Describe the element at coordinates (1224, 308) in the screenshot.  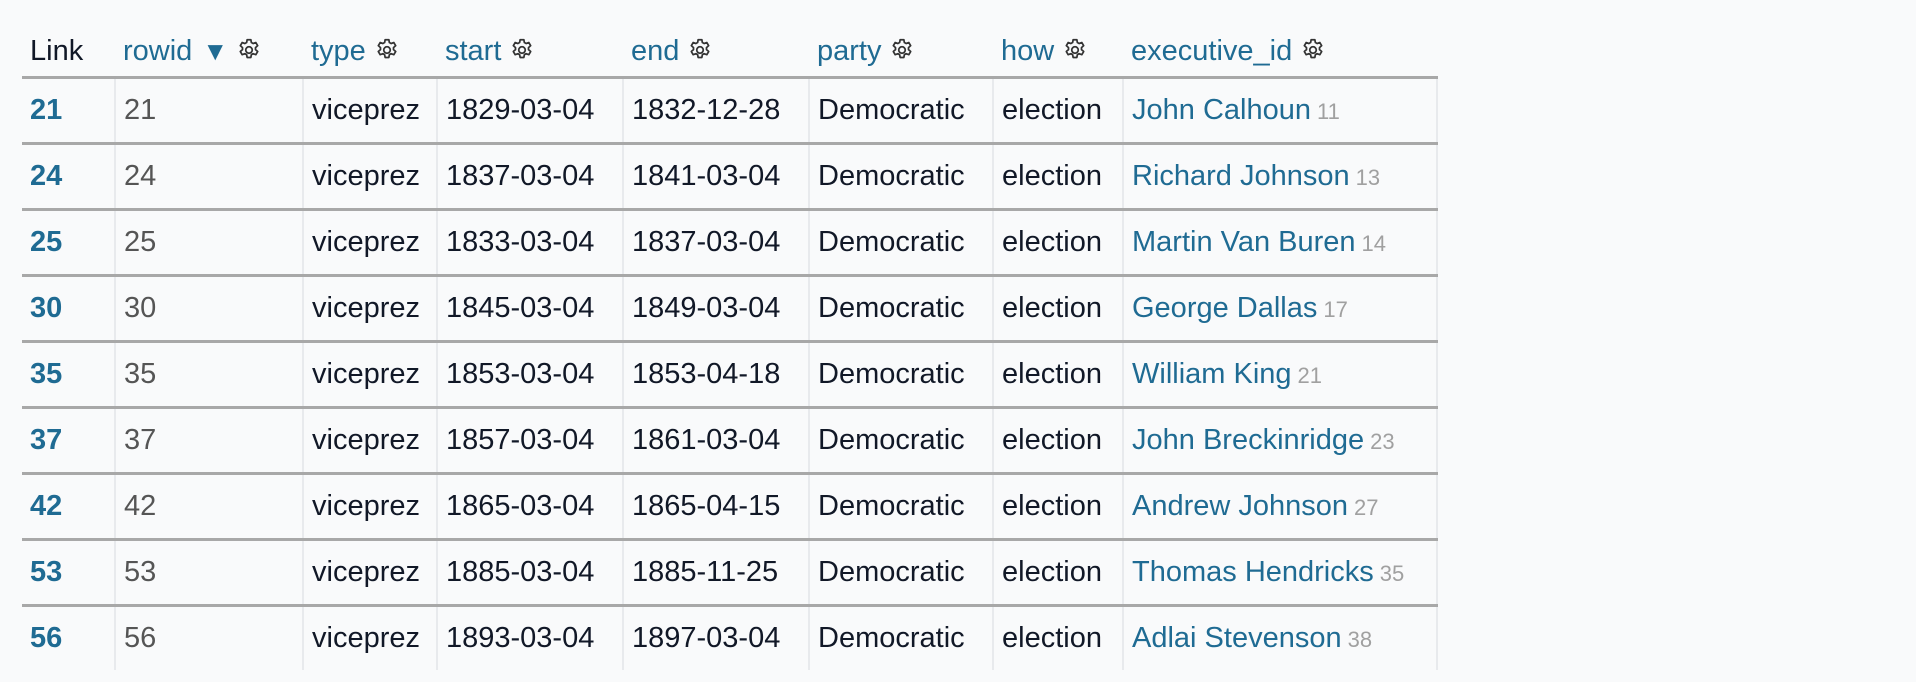
I see `executive-link: George Dallas` at that location.